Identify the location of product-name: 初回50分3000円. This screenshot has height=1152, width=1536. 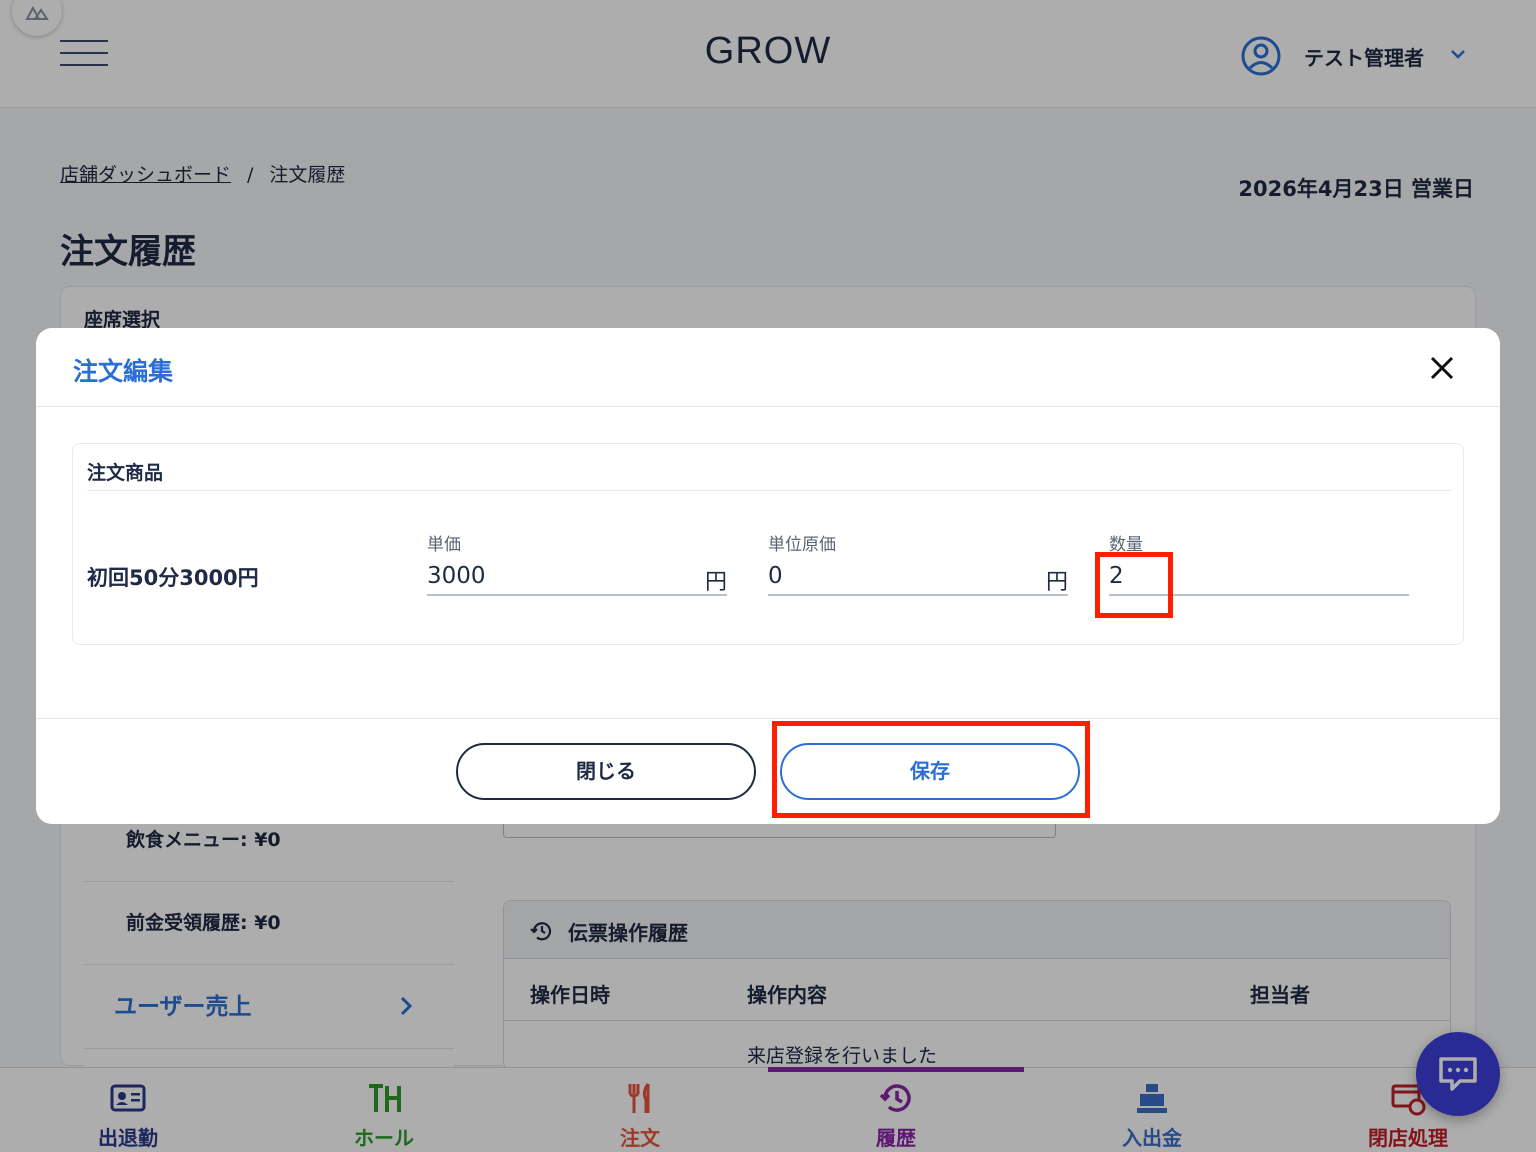
(173, 578).